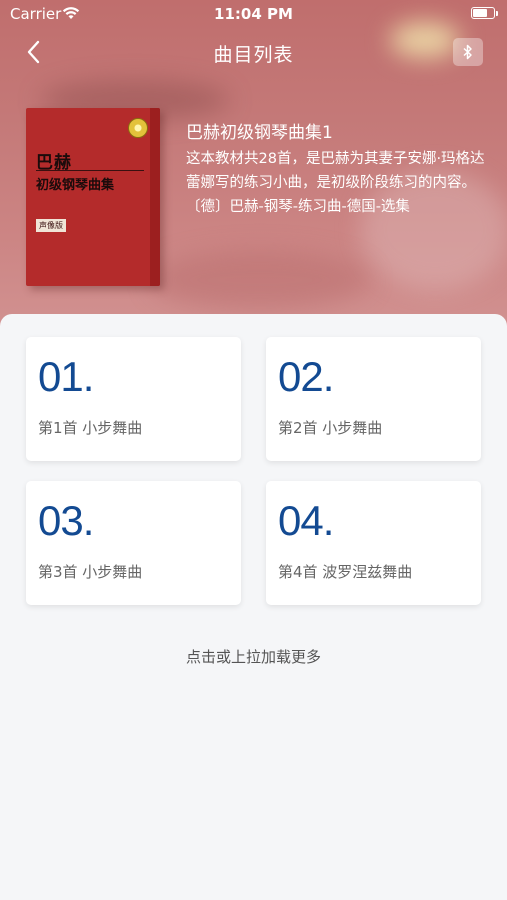  Describe the element at coordinates (253, 55) in the screenshot. I see `page-title: 曲目列表` at that location.